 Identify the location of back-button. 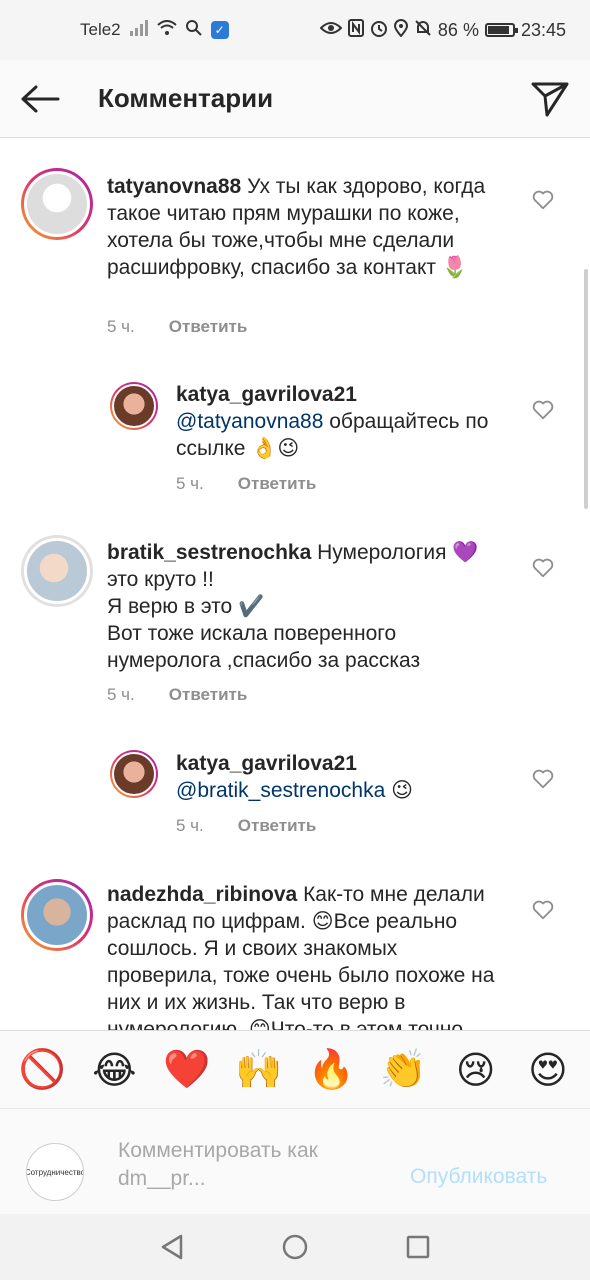
(40, 99).